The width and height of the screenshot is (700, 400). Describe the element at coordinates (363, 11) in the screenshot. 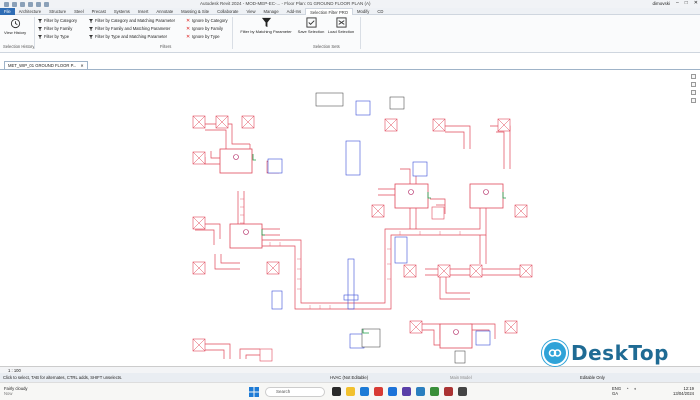

I see `tab-modify: Modify` at that location.